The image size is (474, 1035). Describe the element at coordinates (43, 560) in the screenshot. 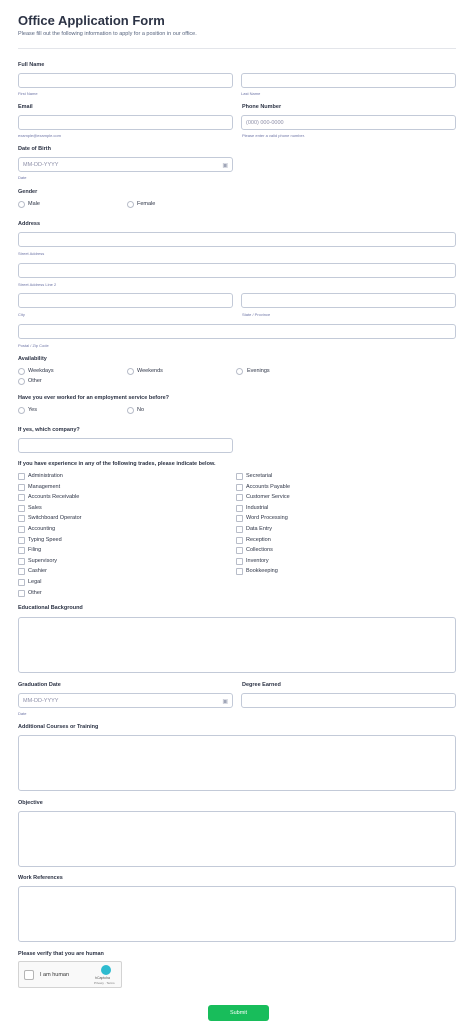

I see `trade-option-label: Supervisory` at that location.